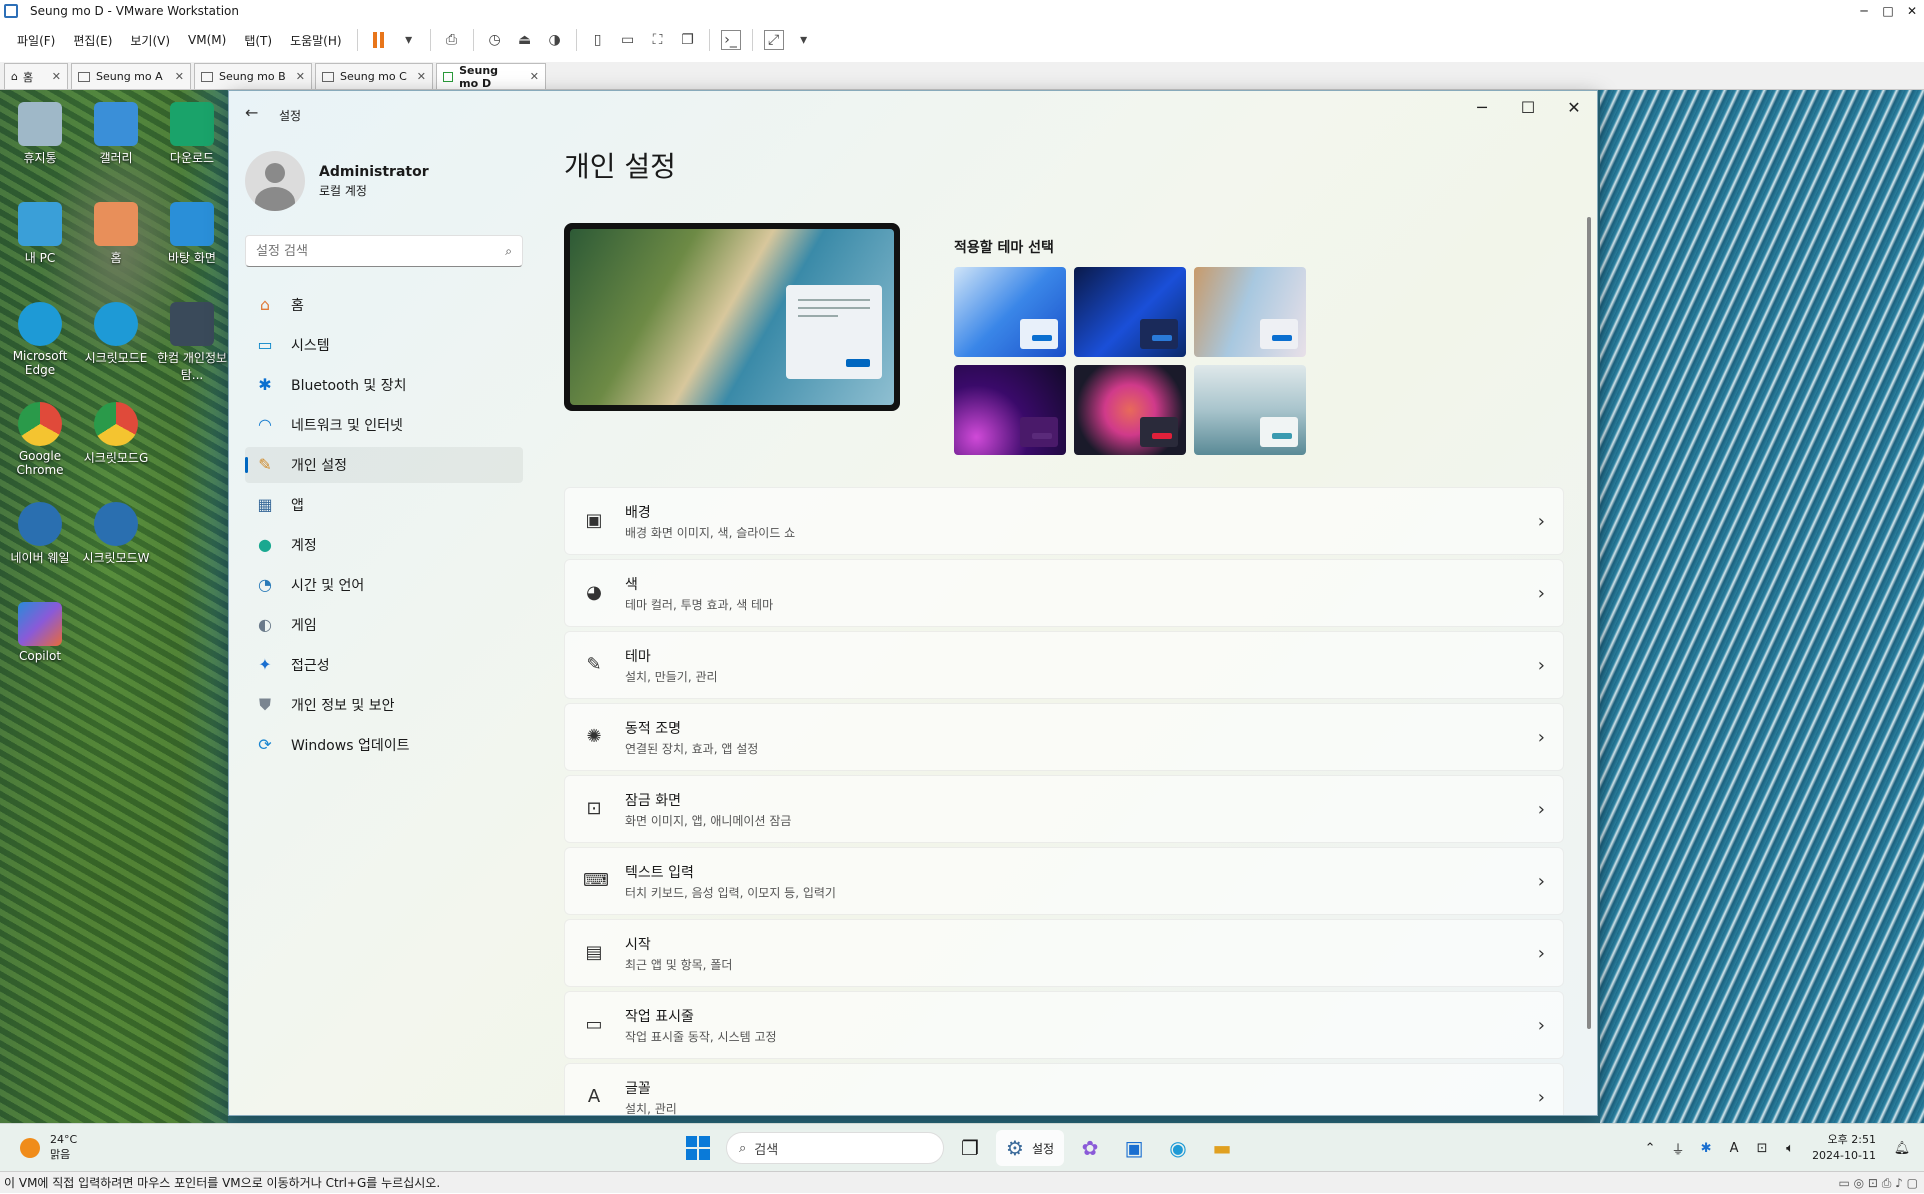  I want to click on desktop-icon-secret-e: 시크릿모드E, so click(116, 334).